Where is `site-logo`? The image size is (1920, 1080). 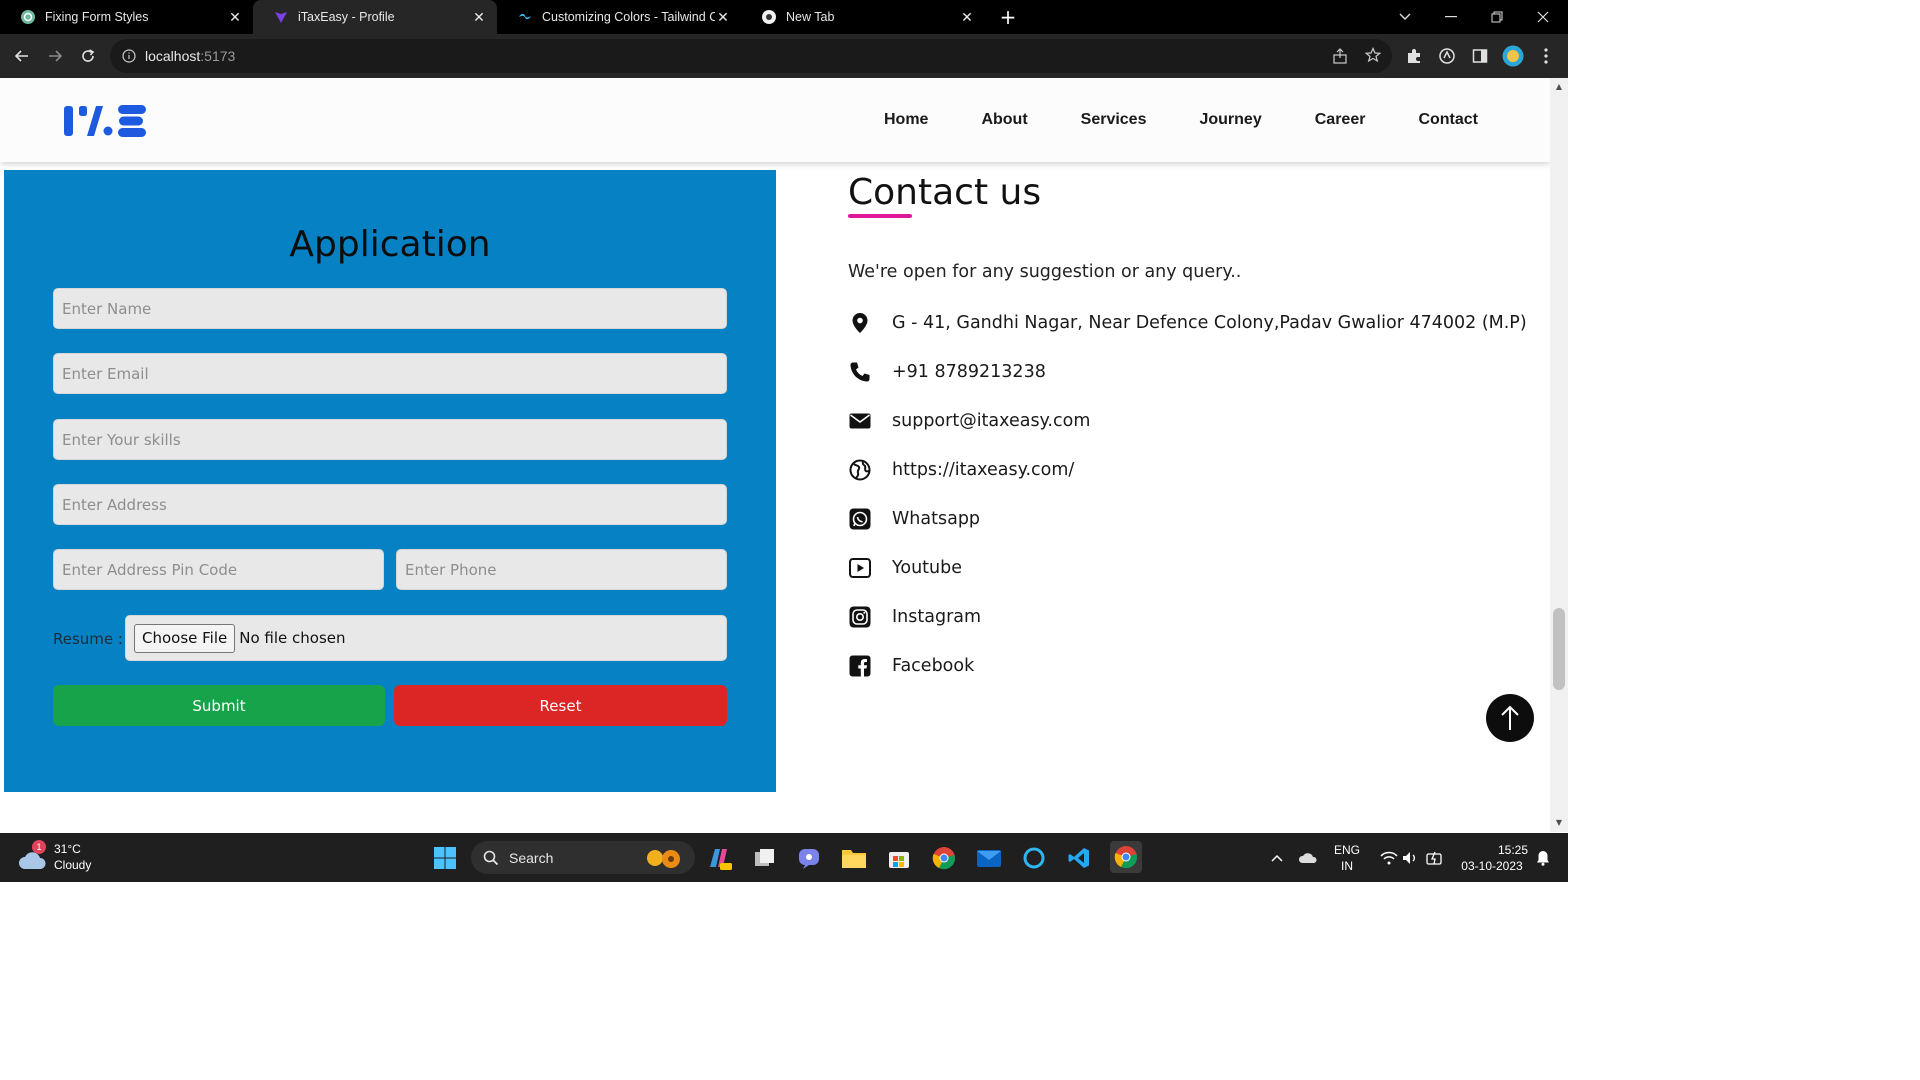
site-logo is located at coordinates (106, 123).